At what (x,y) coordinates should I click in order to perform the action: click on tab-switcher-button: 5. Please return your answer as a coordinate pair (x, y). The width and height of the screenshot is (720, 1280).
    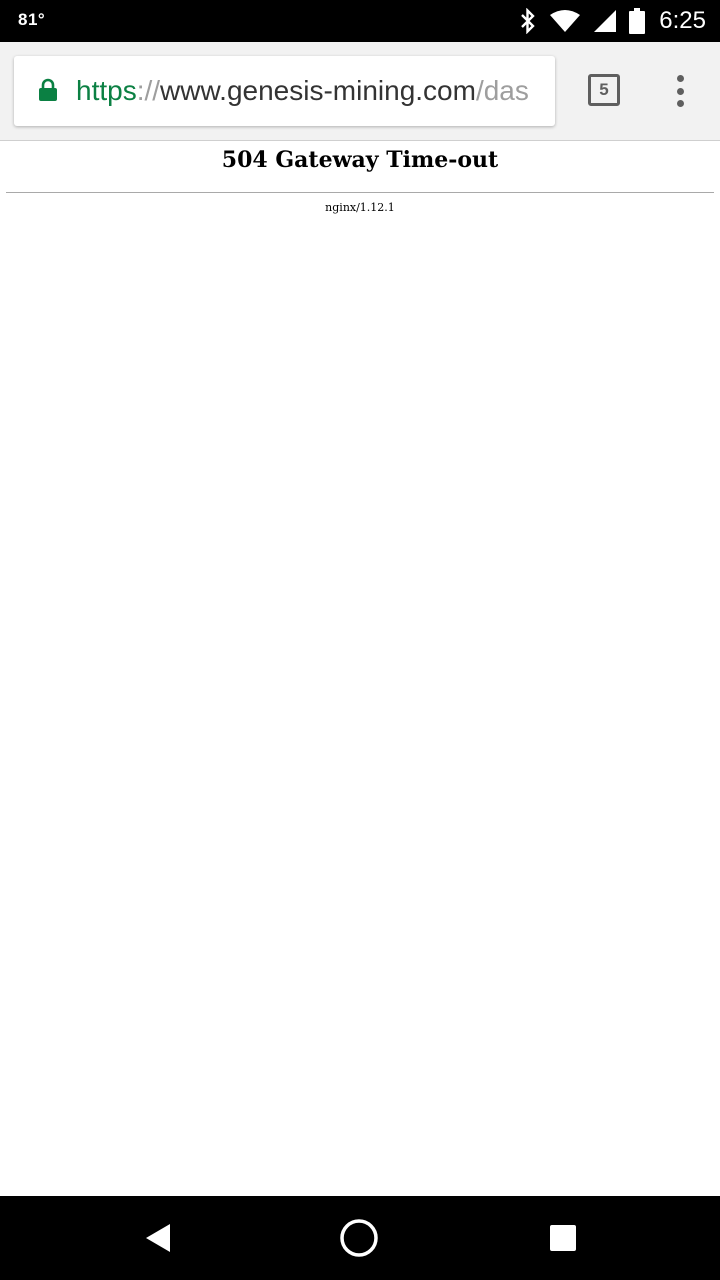
    Looking at the image, I should click on (604, 90).